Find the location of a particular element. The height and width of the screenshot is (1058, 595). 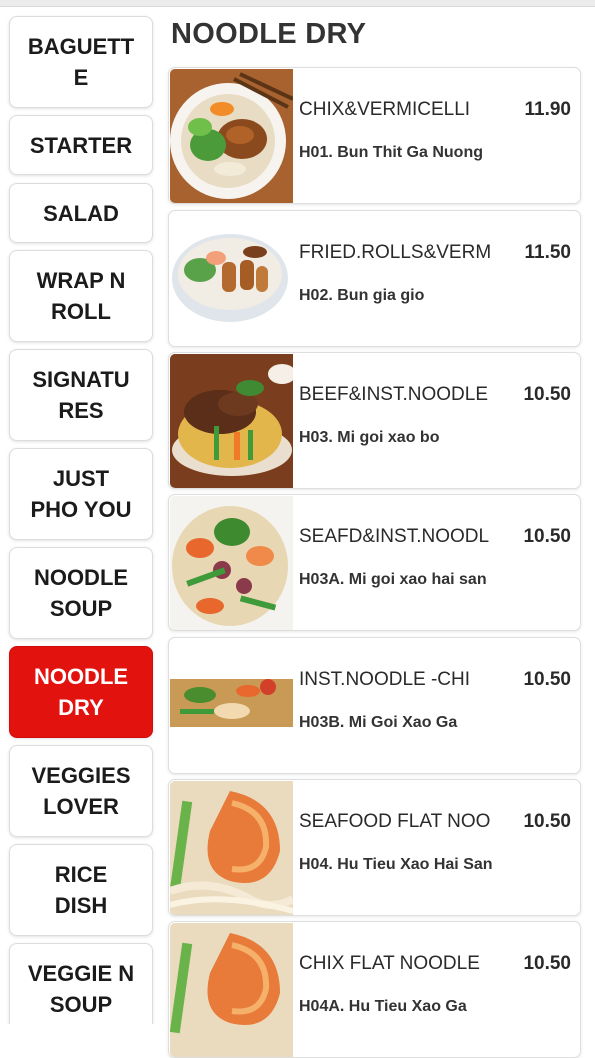

beef-instant-noodle-photo is located at coordinates (231, 421).